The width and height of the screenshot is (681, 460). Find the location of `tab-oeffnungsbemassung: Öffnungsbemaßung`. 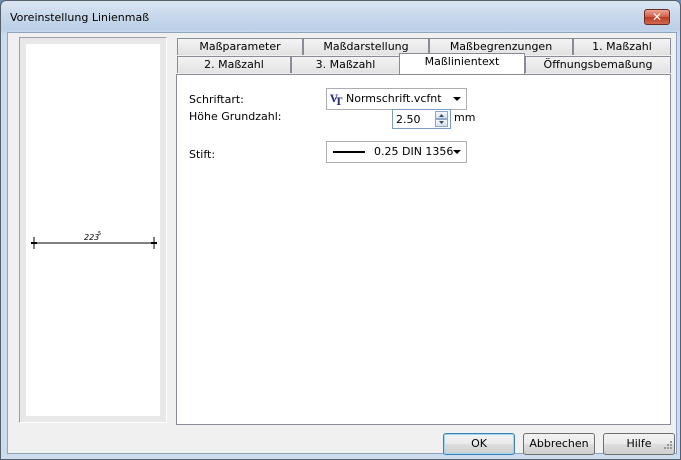

tab-oeffnungsbemassung: Öffnungsbemaßung is located at coordinates (598, 64).